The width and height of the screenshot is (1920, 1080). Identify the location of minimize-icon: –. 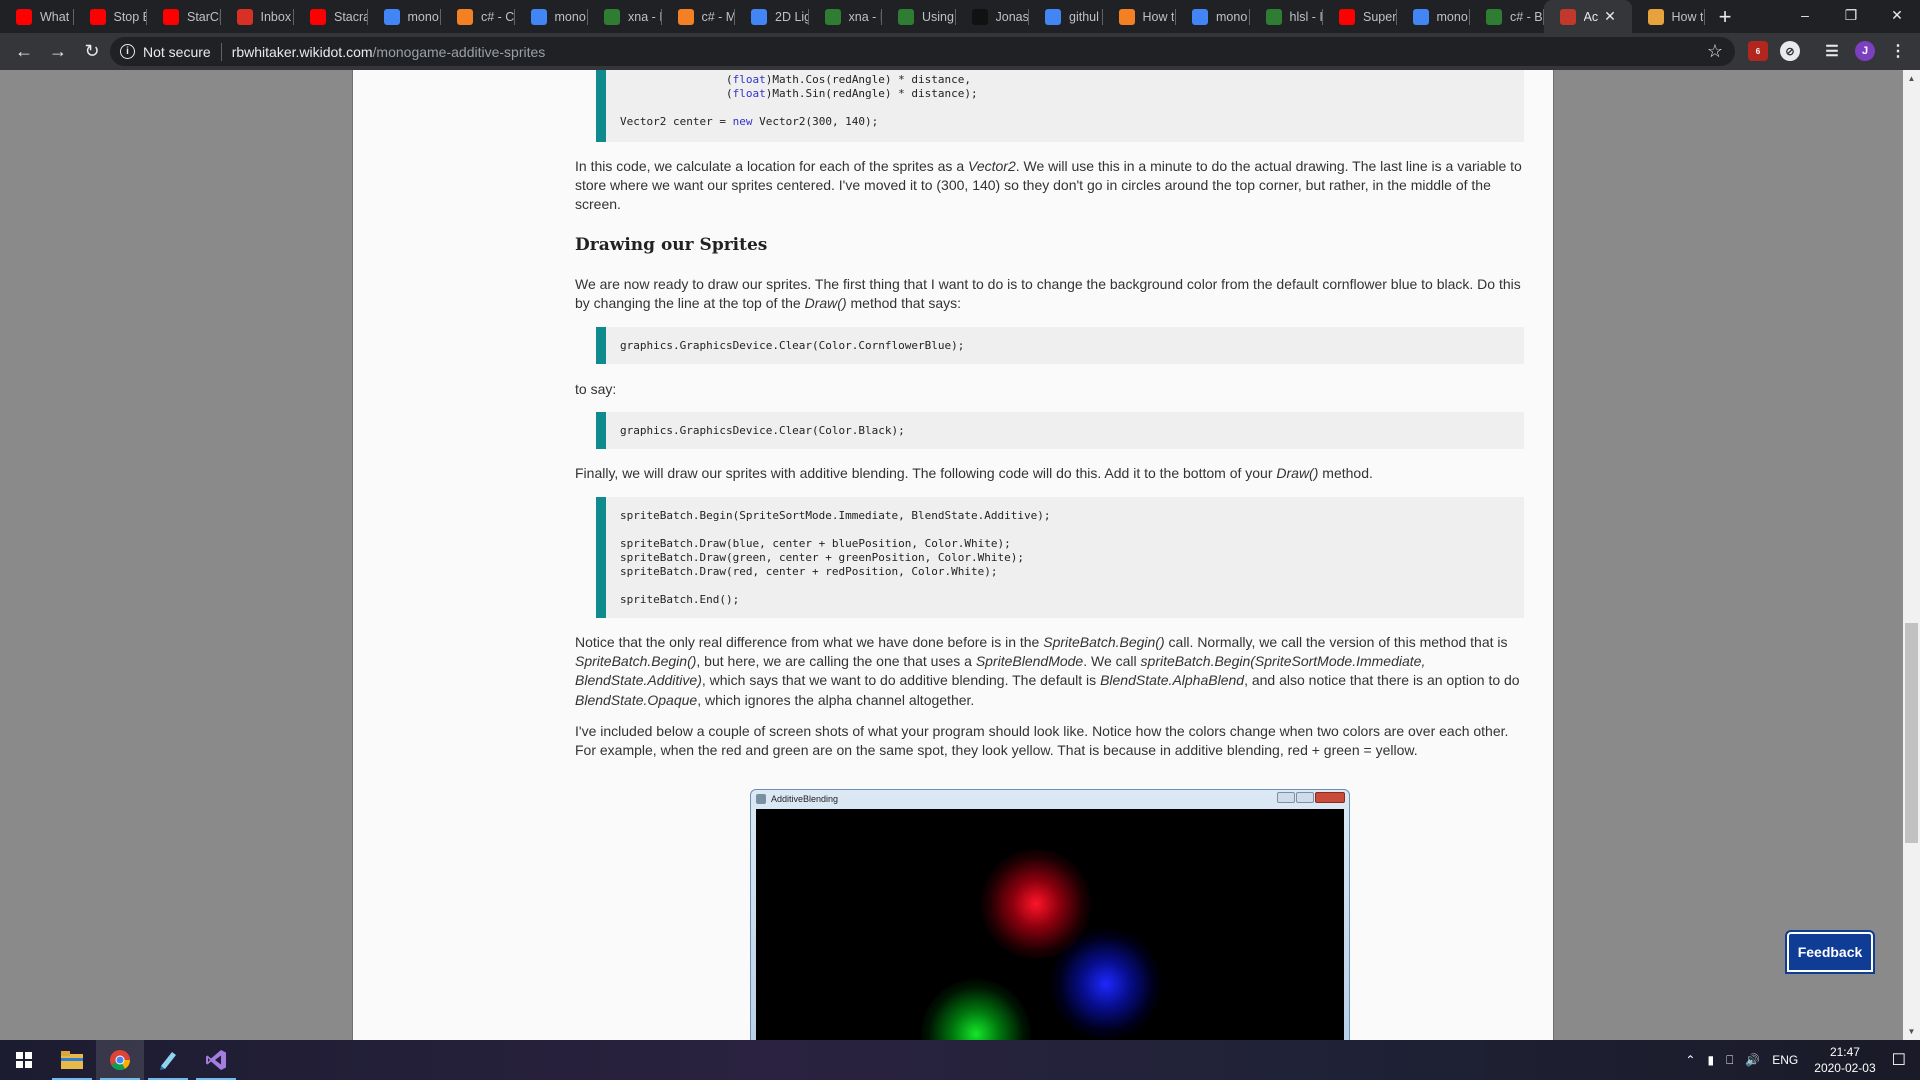
(1805, 15).